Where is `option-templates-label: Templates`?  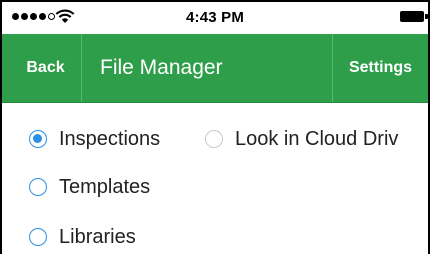 option-templates-label: Templates is located at coordinates (105, 186).